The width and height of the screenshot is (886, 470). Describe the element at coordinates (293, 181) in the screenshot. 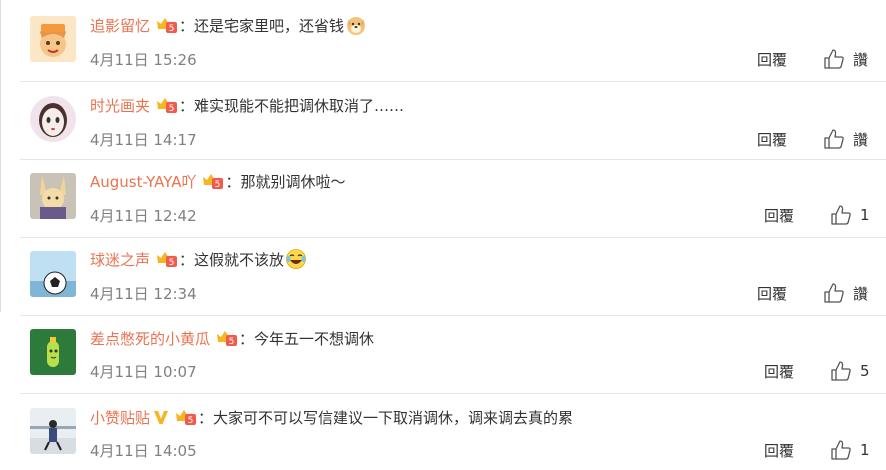

I see `comment-text: 那就别调休啦～` at that location.